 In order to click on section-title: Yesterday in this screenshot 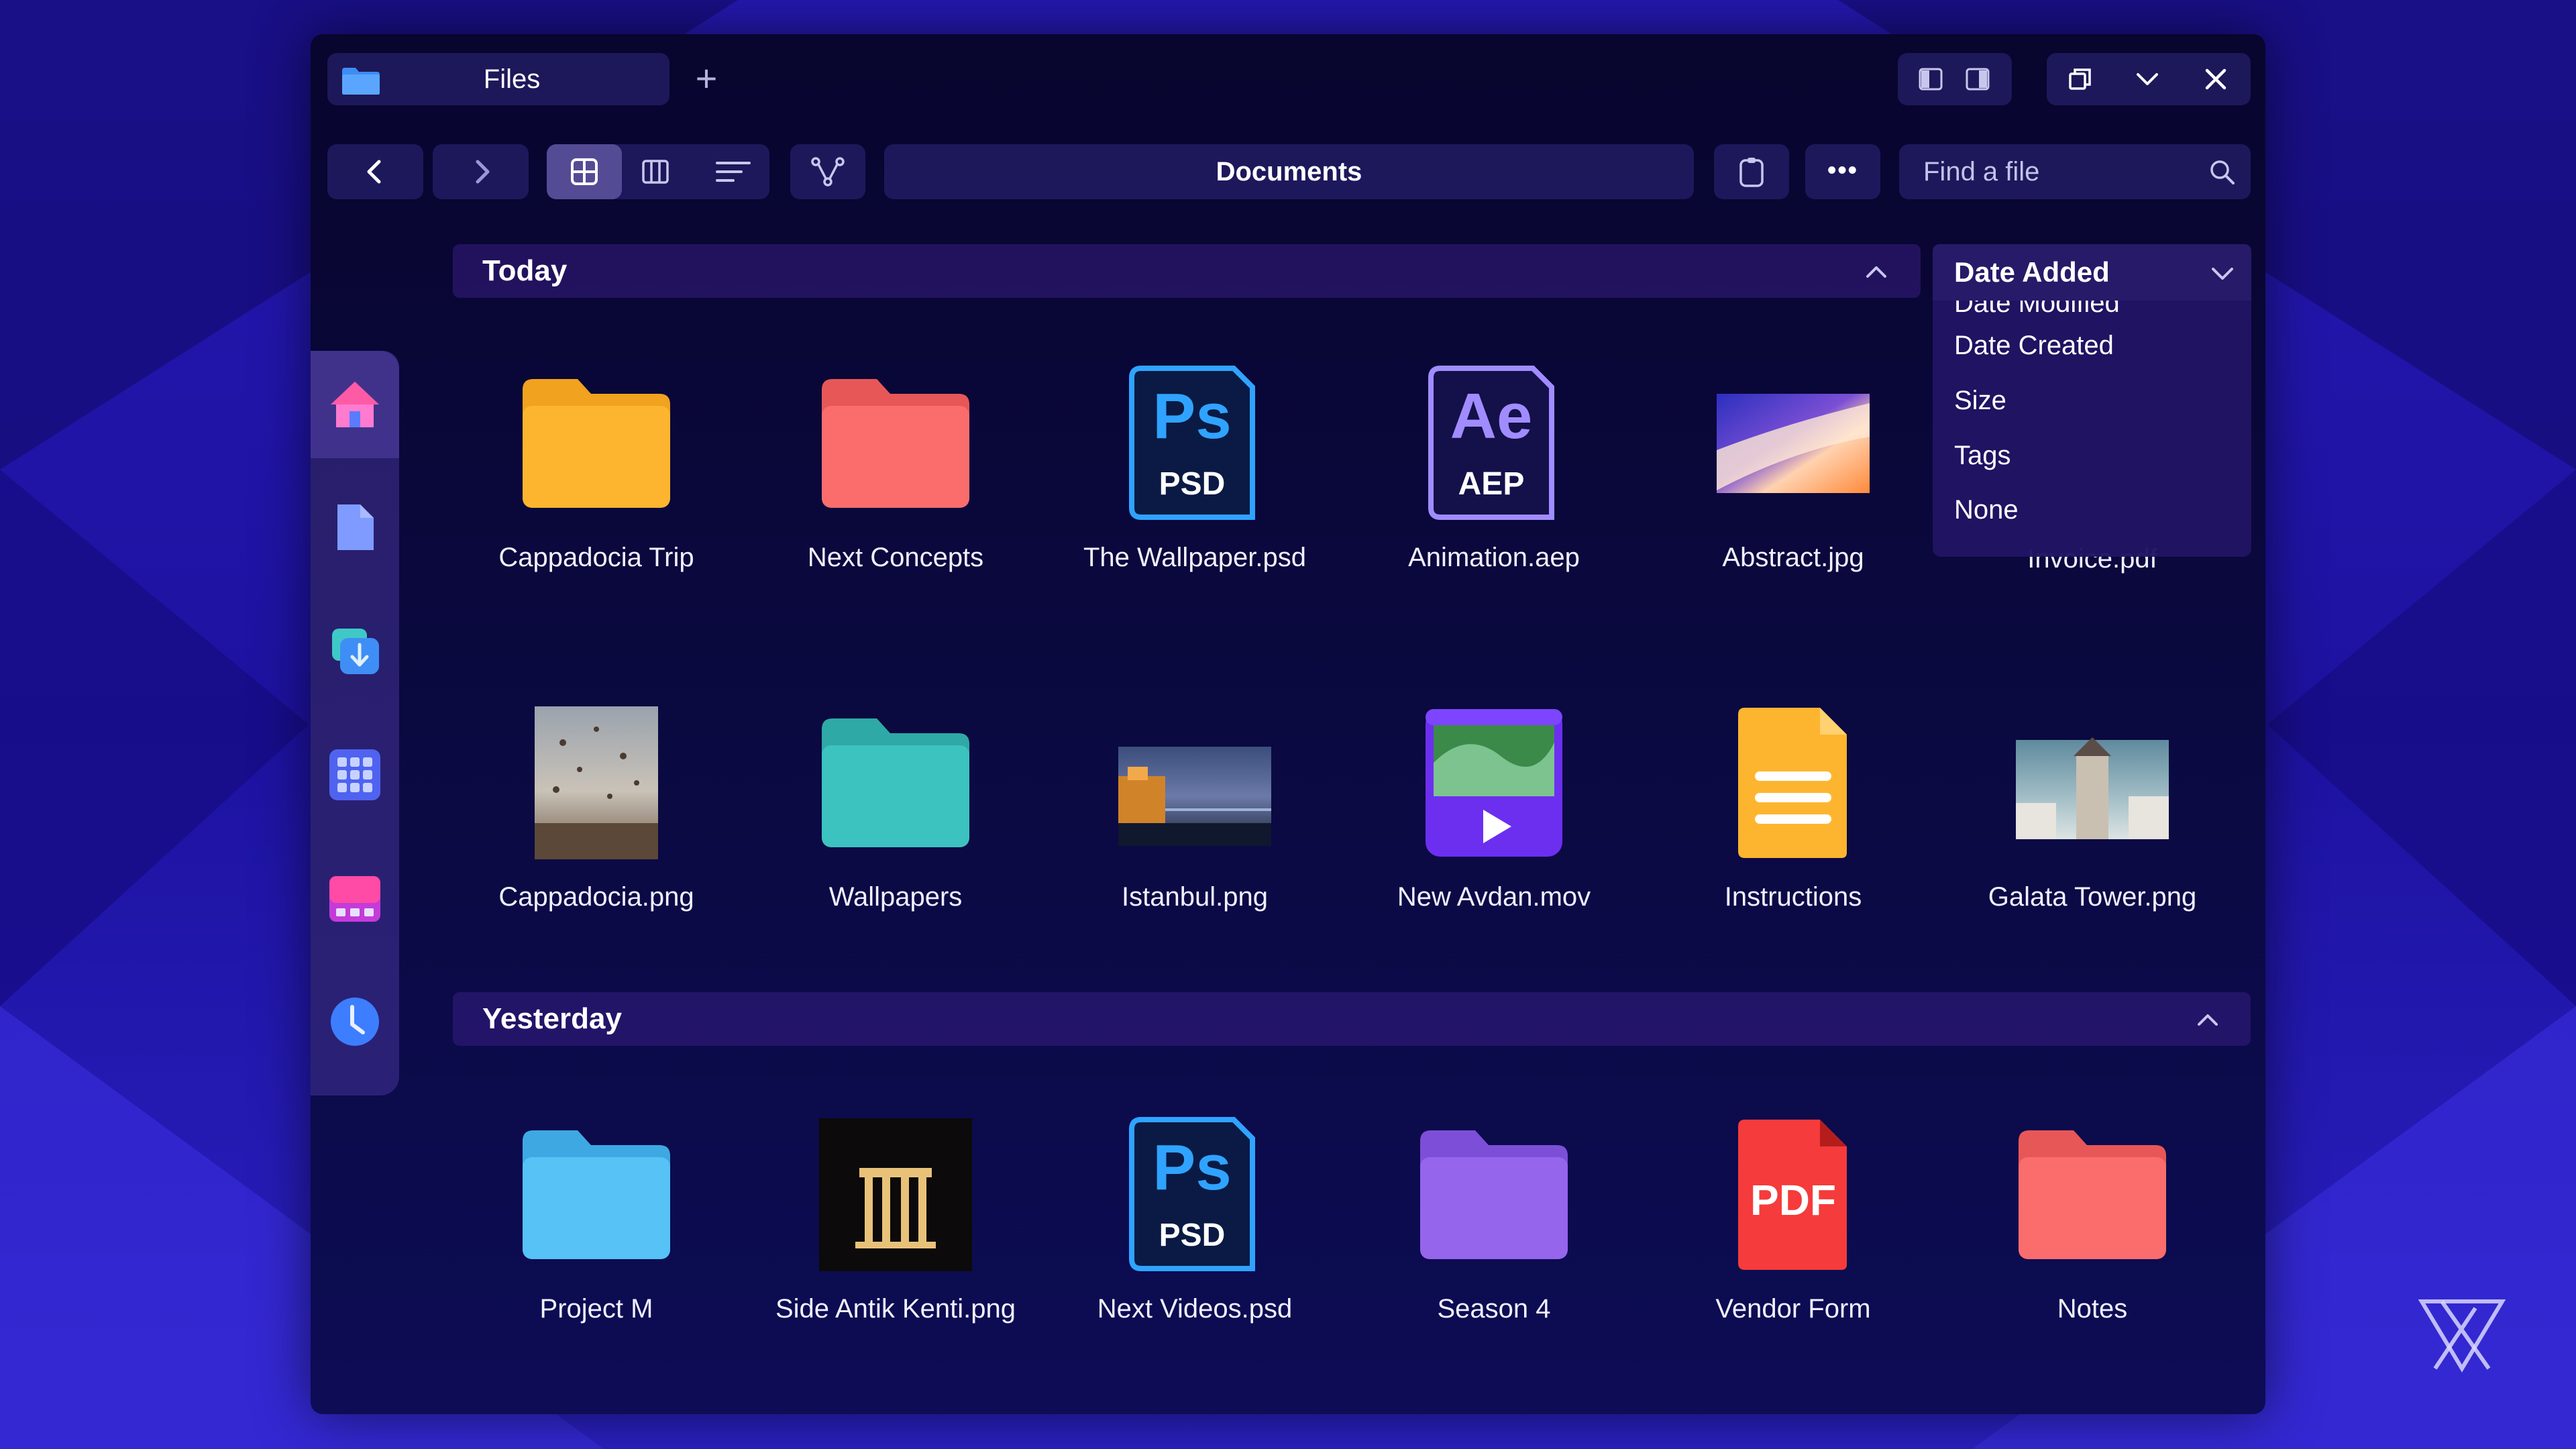, I will do `click(552, 1018)`.